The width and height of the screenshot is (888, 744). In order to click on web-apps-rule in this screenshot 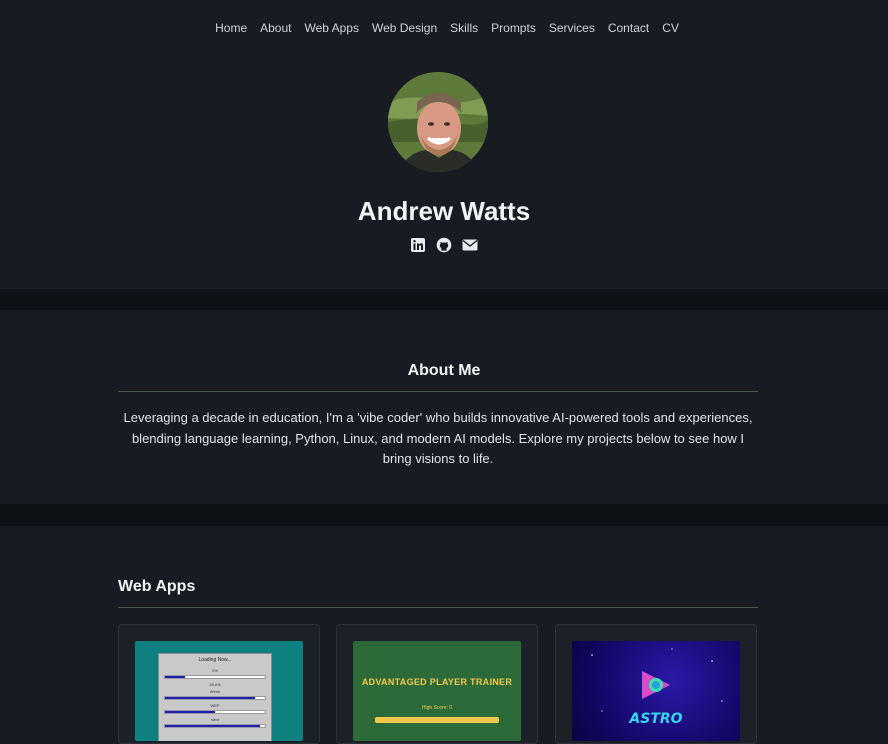, I will do `click(438, 607)`.